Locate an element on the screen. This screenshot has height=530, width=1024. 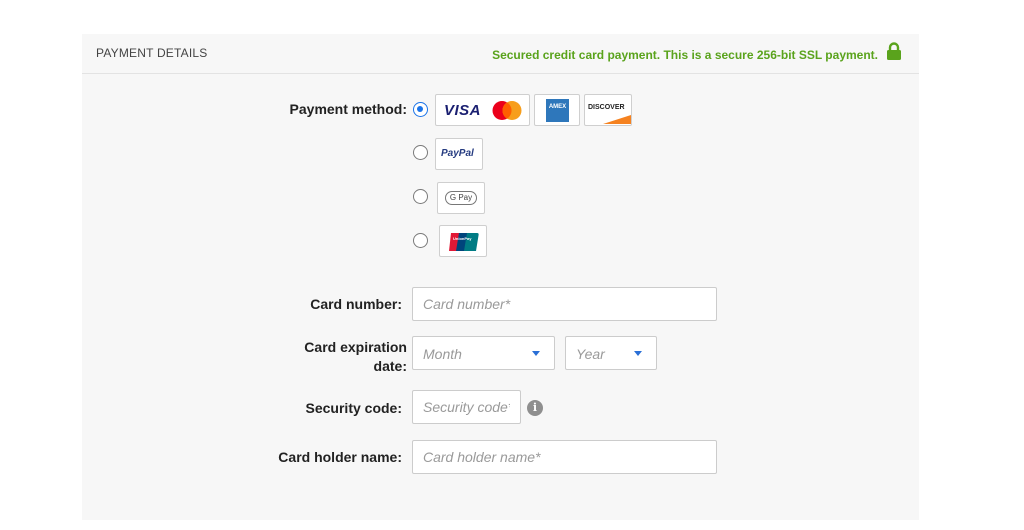
paypal-logo-button: PayPal is located at coordinates (459, 154).